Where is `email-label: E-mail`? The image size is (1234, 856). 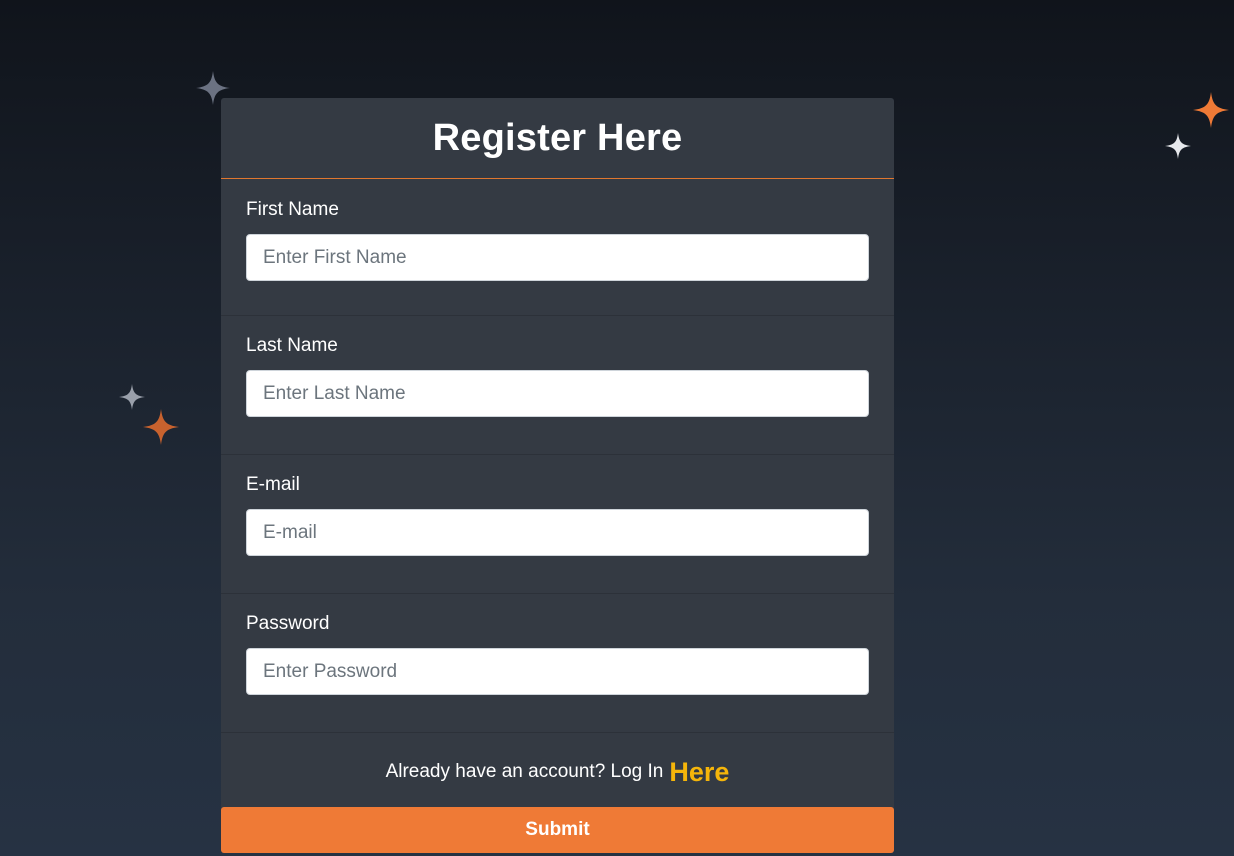 email-label: E-mail is located at coordinates (273, 484).